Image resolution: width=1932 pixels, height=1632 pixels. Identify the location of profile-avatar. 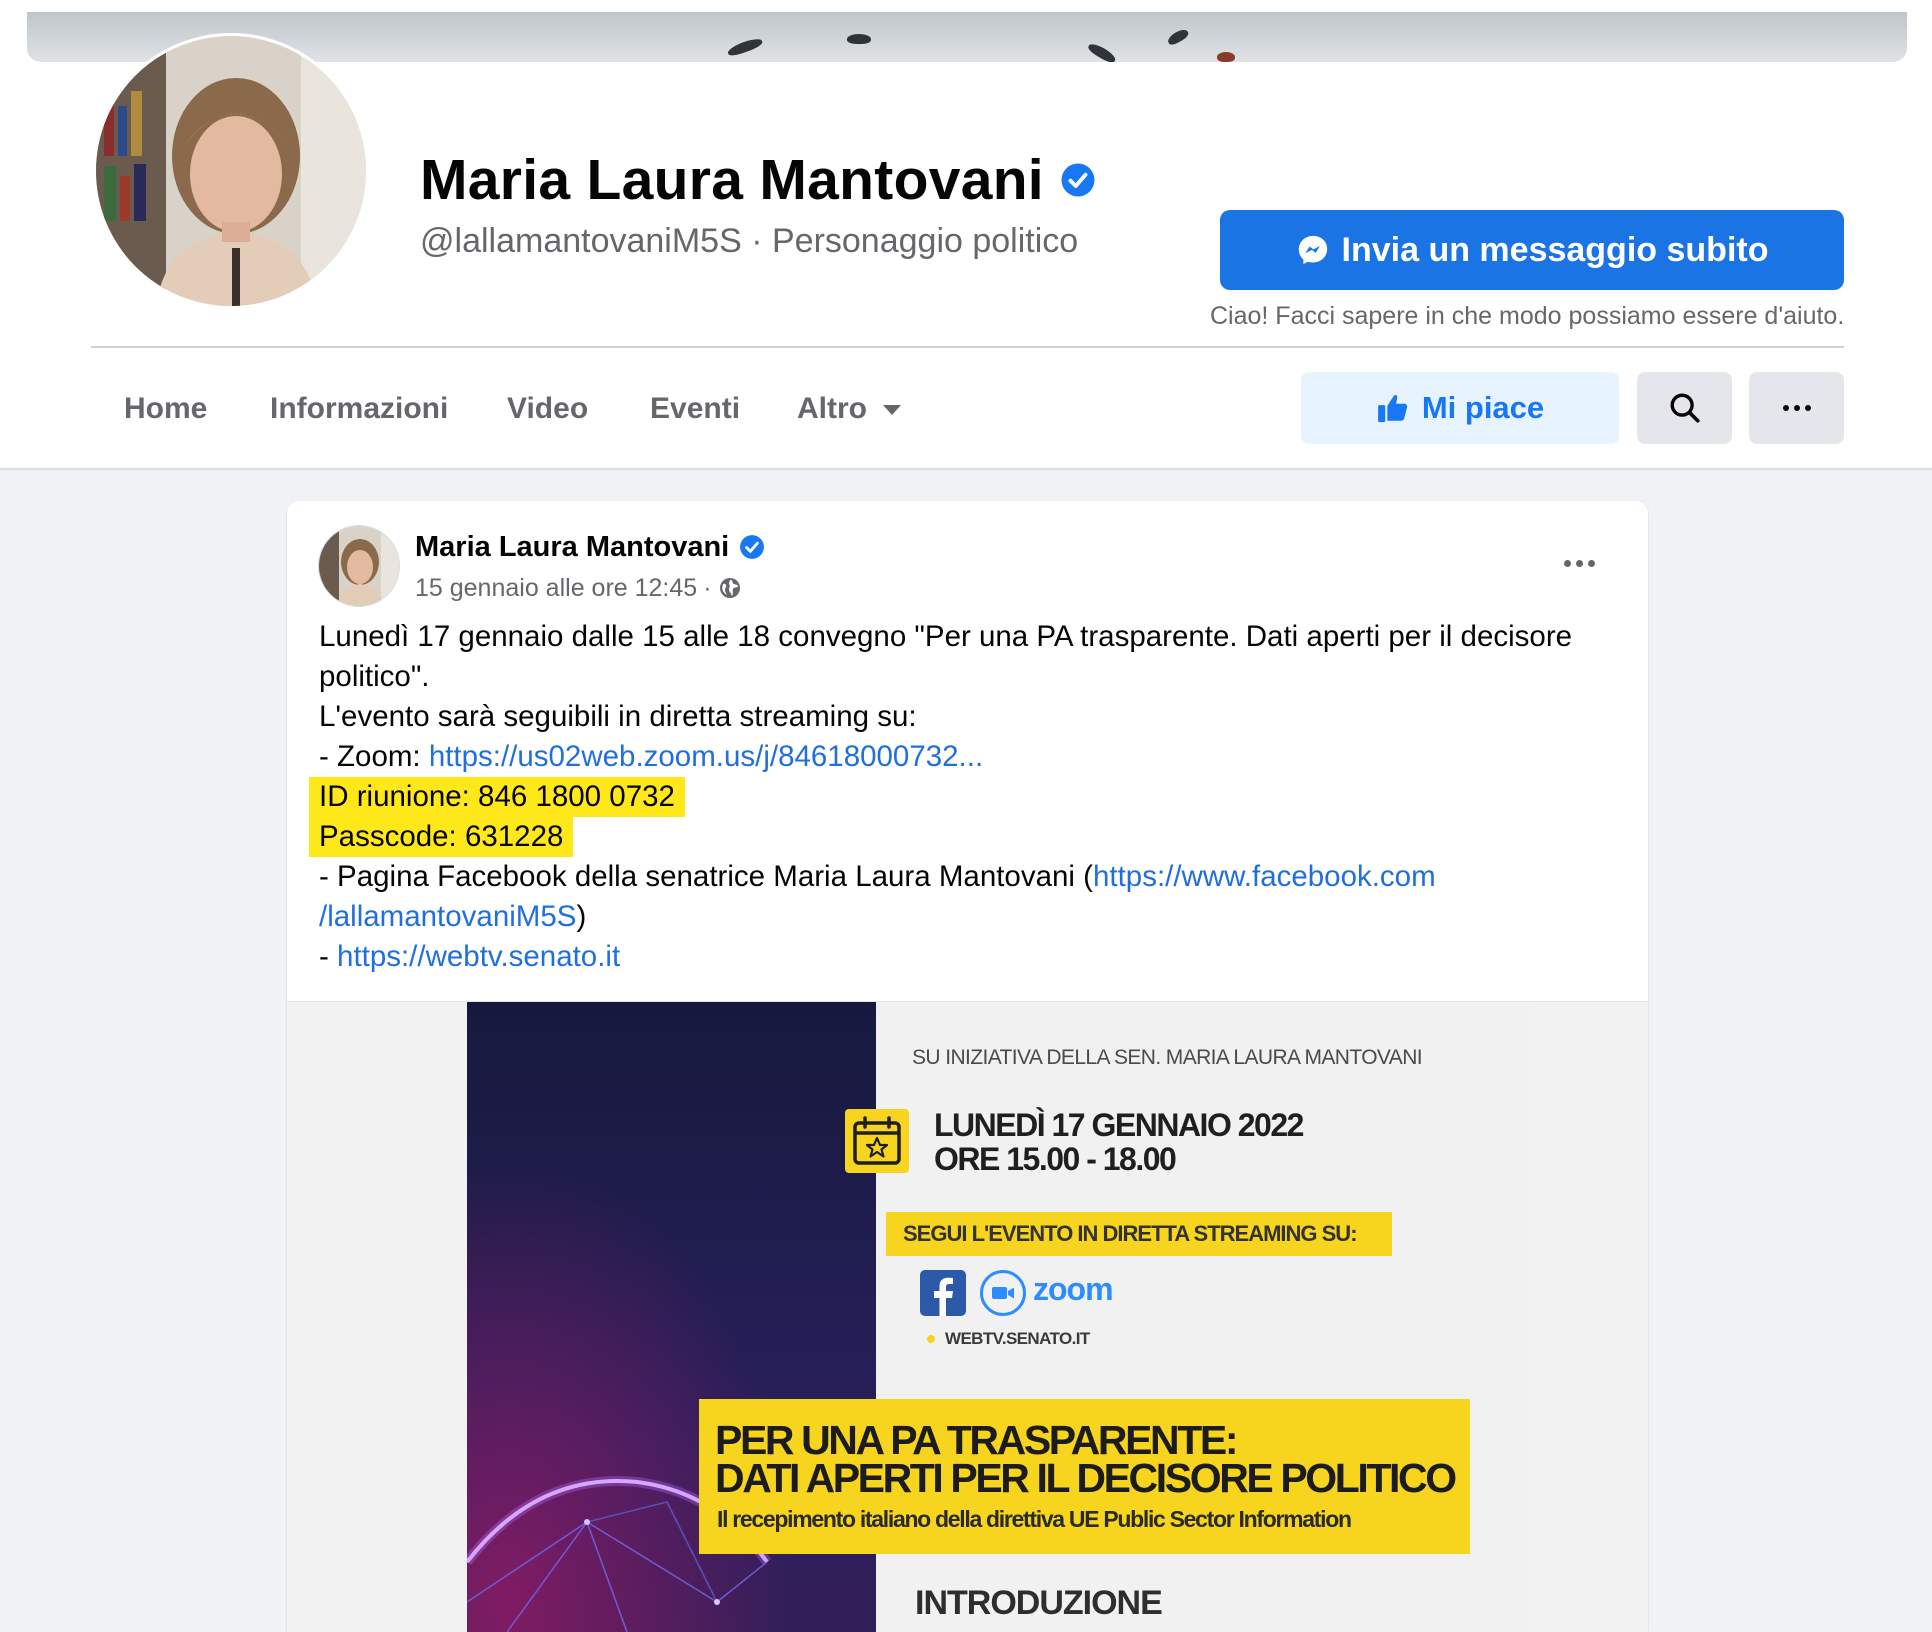
(231, 171).